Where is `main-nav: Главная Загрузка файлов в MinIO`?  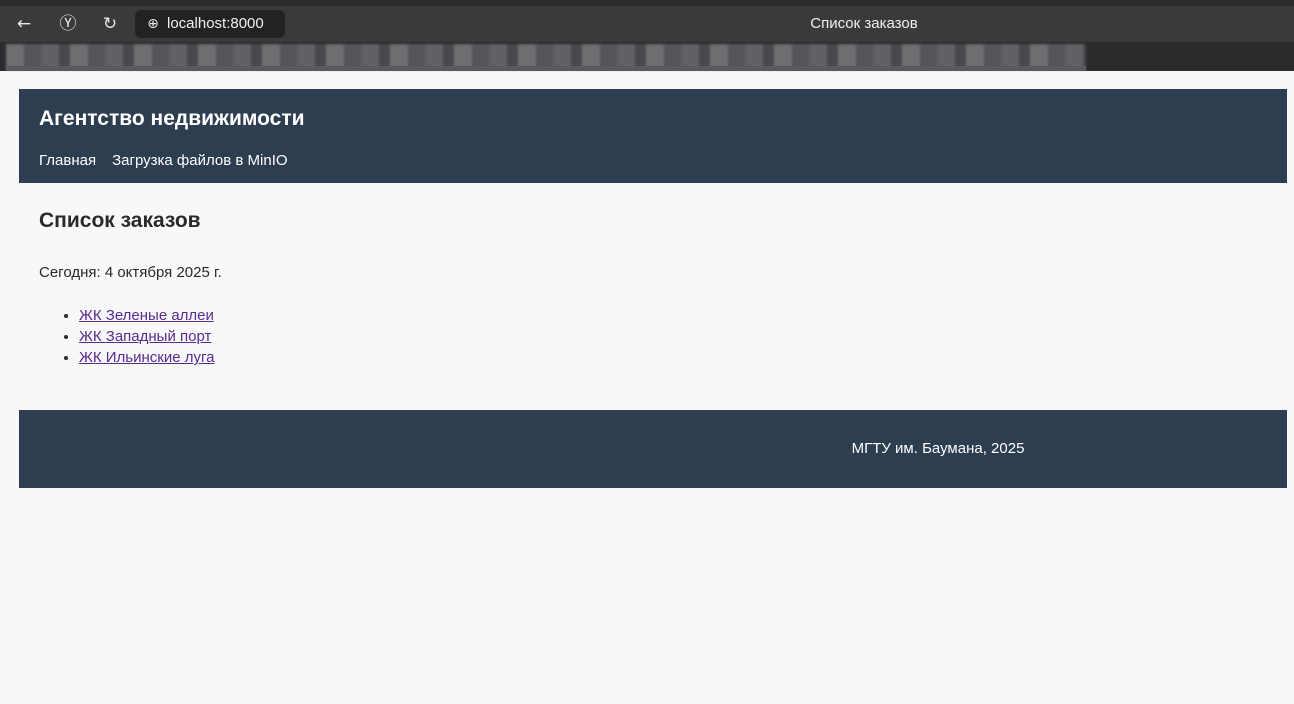 main-nav: Главная Загрузка файлов в MinIO is located at coordinates (171, 161).